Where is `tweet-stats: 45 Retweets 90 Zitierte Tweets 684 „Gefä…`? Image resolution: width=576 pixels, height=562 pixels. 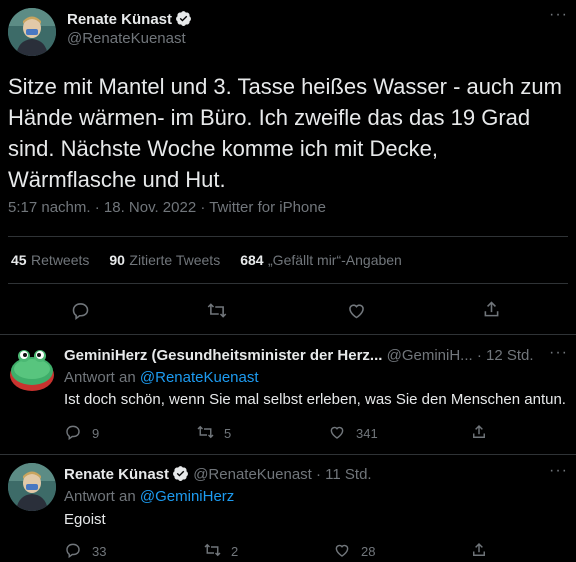 tweet-stats: 45 Retweets 90 Zitierte Tweets 684 „Gefä… is located at coordinates (206, 261).